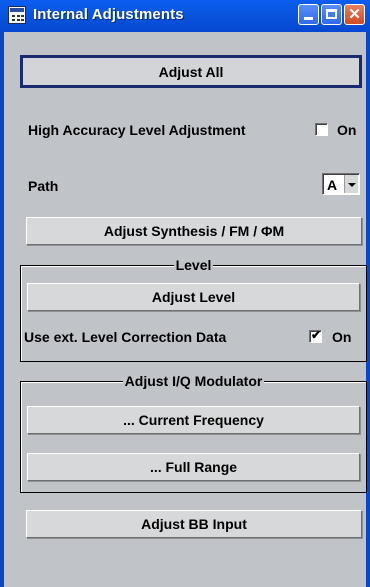 The image size is (370, 587). I want to click on calendar-icon, so click(17, 15).